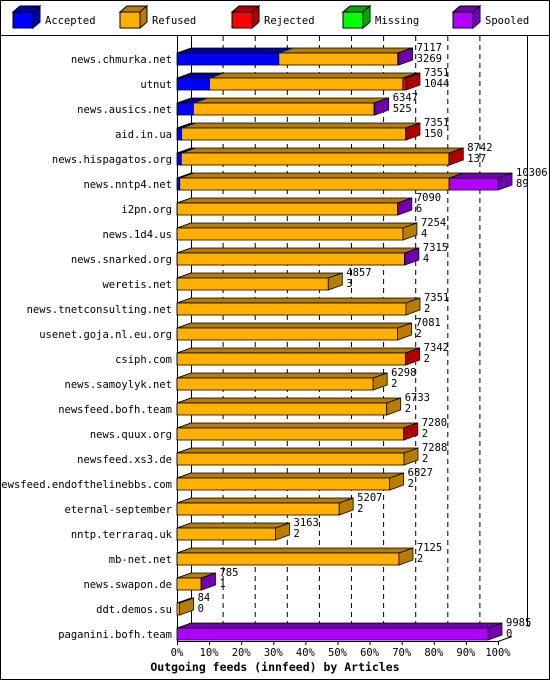 This screenshot has width=550, height=680. What do you see at coordinates (370, 653) in the screenshot?
I see `x-tick-label: 60%` at bounding box center [370, 653].